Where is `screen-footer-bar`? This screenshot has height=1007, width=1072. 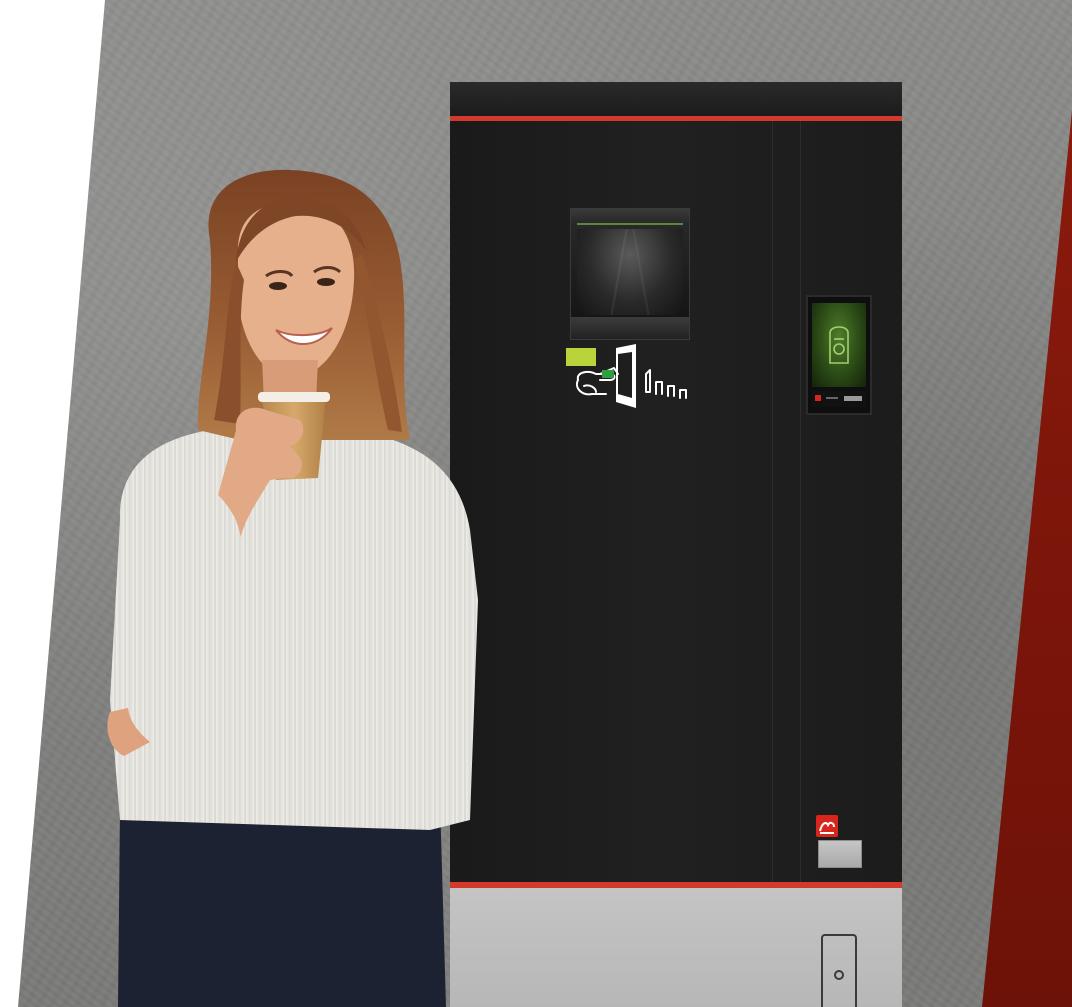 screen-footer-bar is located at coordinates (839, 399).